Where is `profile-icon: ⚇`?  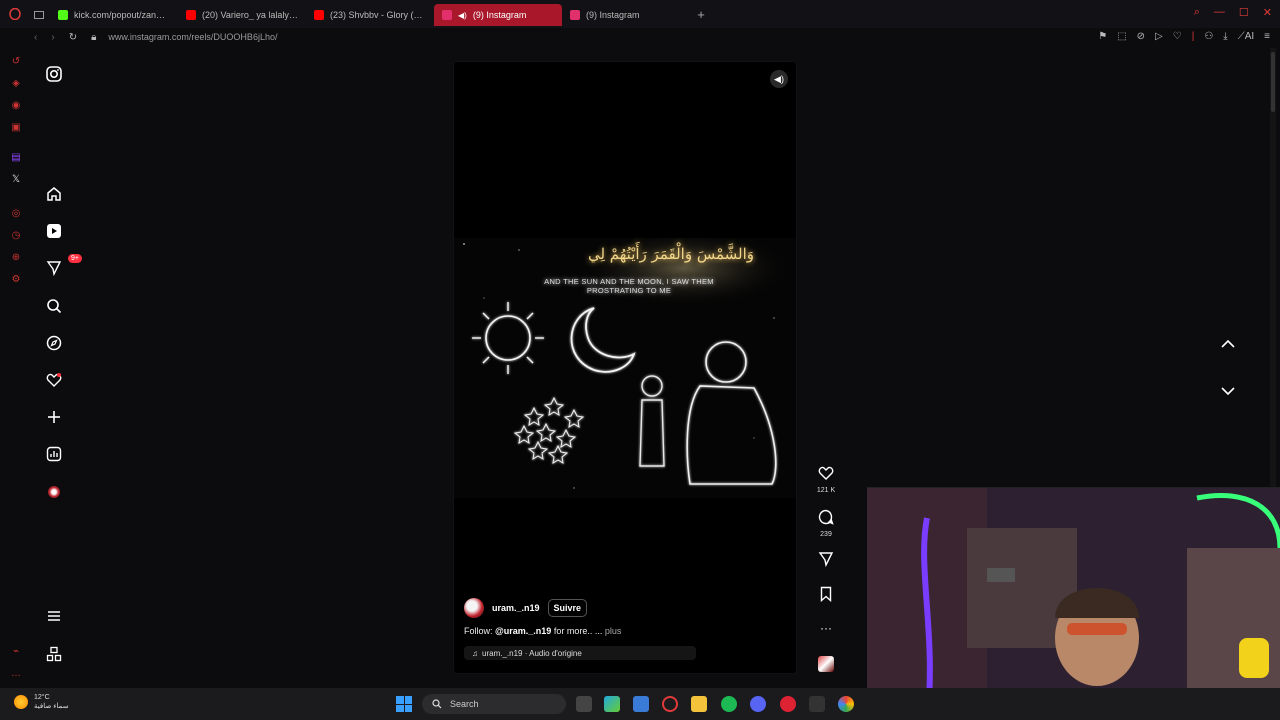 profile-icon: ⚇ is located at coordinates (1208, 36).